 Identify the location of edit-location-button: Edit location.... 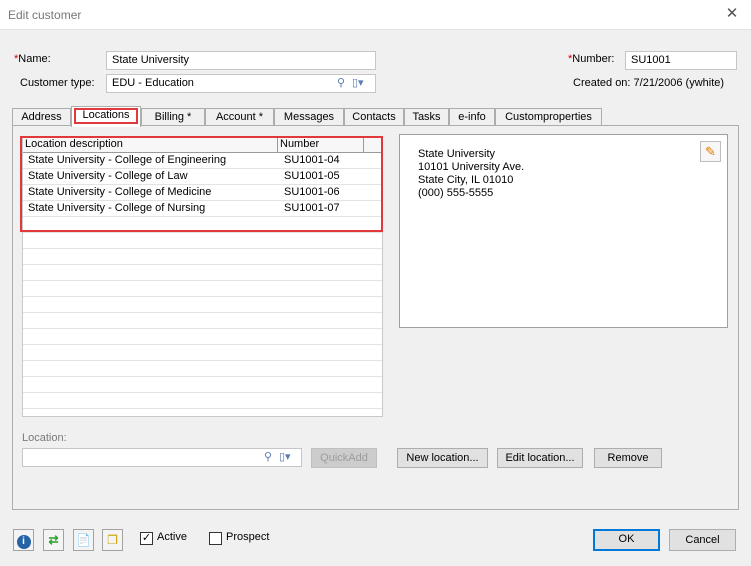
(540, 458).